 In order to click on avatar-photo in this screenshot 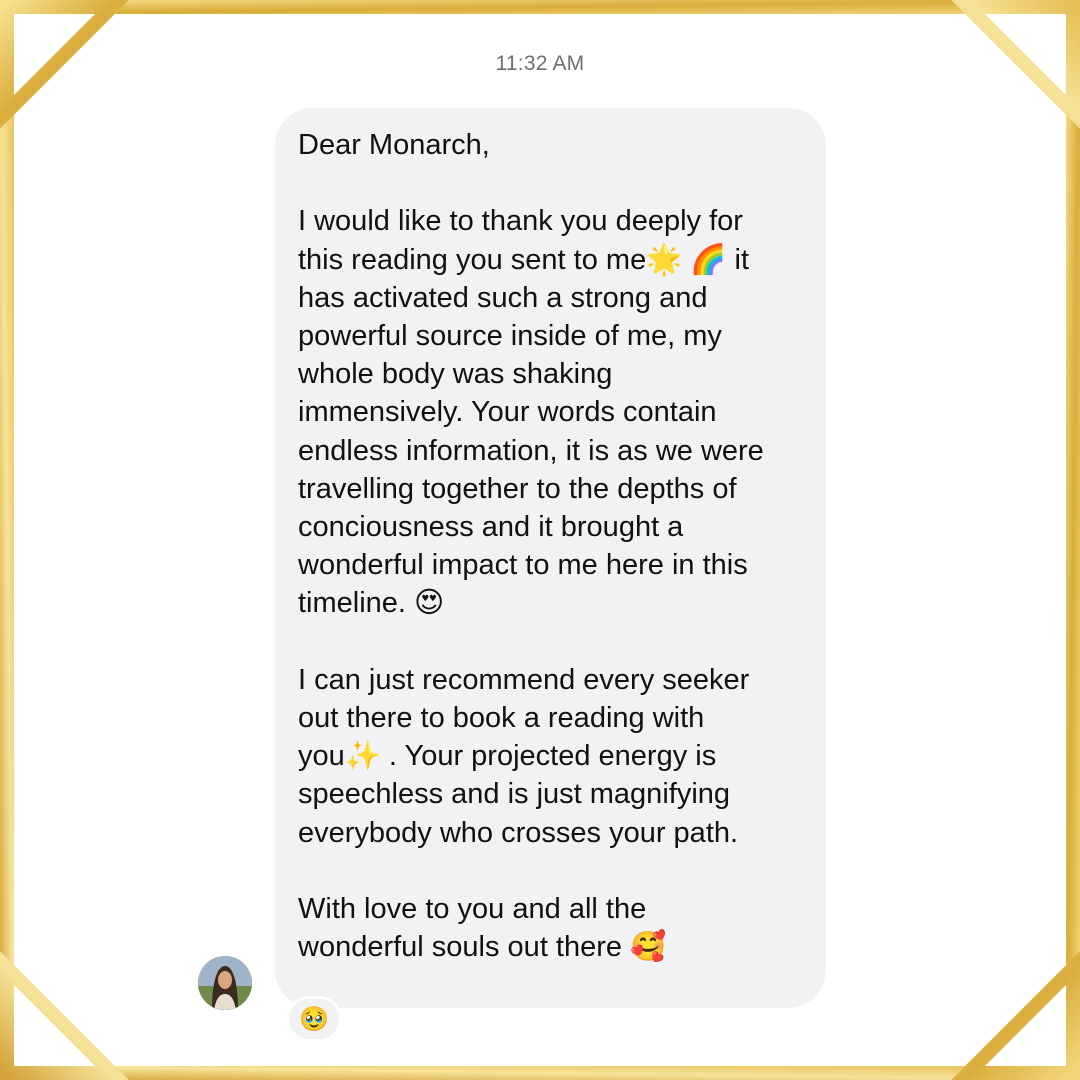, I will do `click(225, 983)`.